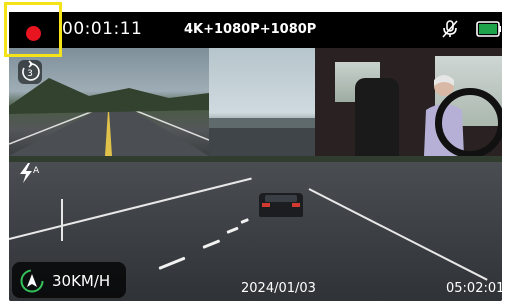 This screenshot has width=511, height=301. What do you see at coordinates (62, 220) in the screenshot?
I see `overlay-indicator-line` at bounding box center [62, 220].